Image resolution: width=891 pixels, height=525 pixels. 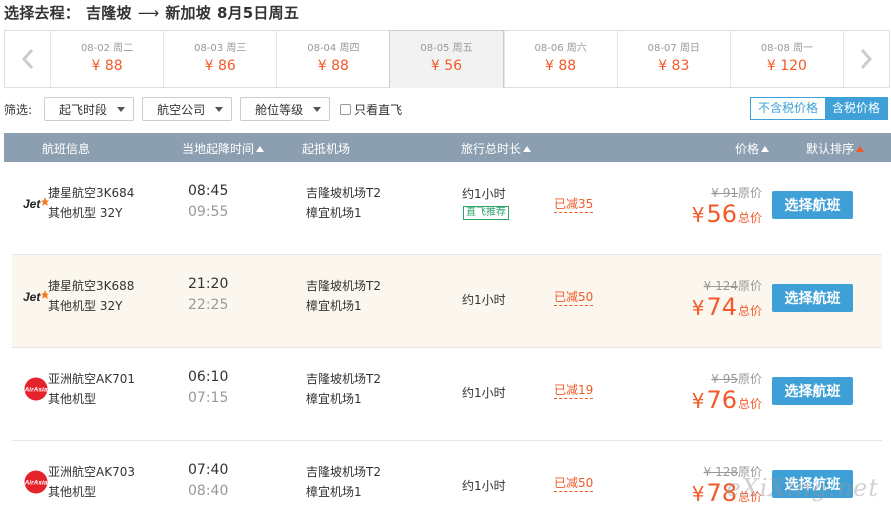 I want to click on date-tab: 08-07 周日 ¥ 83, so click(x=673, y=59).